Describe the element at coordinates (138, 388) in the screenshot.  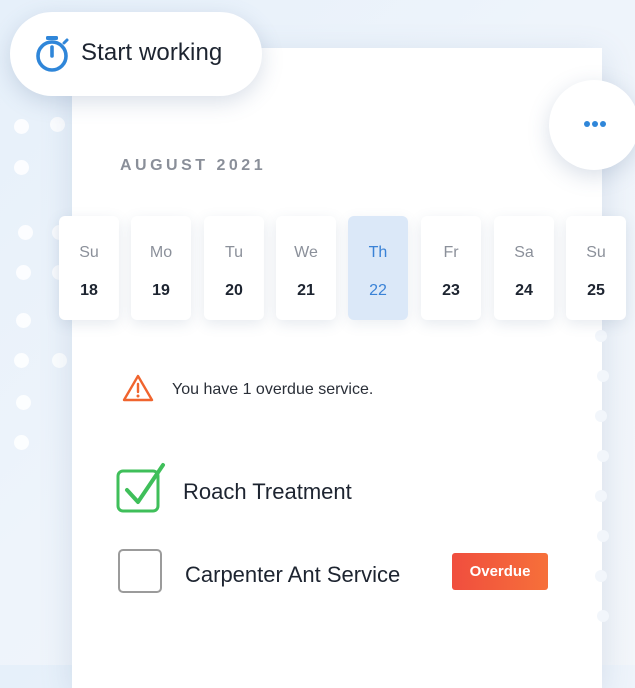
I see `warning-triangle-icon` at that location.